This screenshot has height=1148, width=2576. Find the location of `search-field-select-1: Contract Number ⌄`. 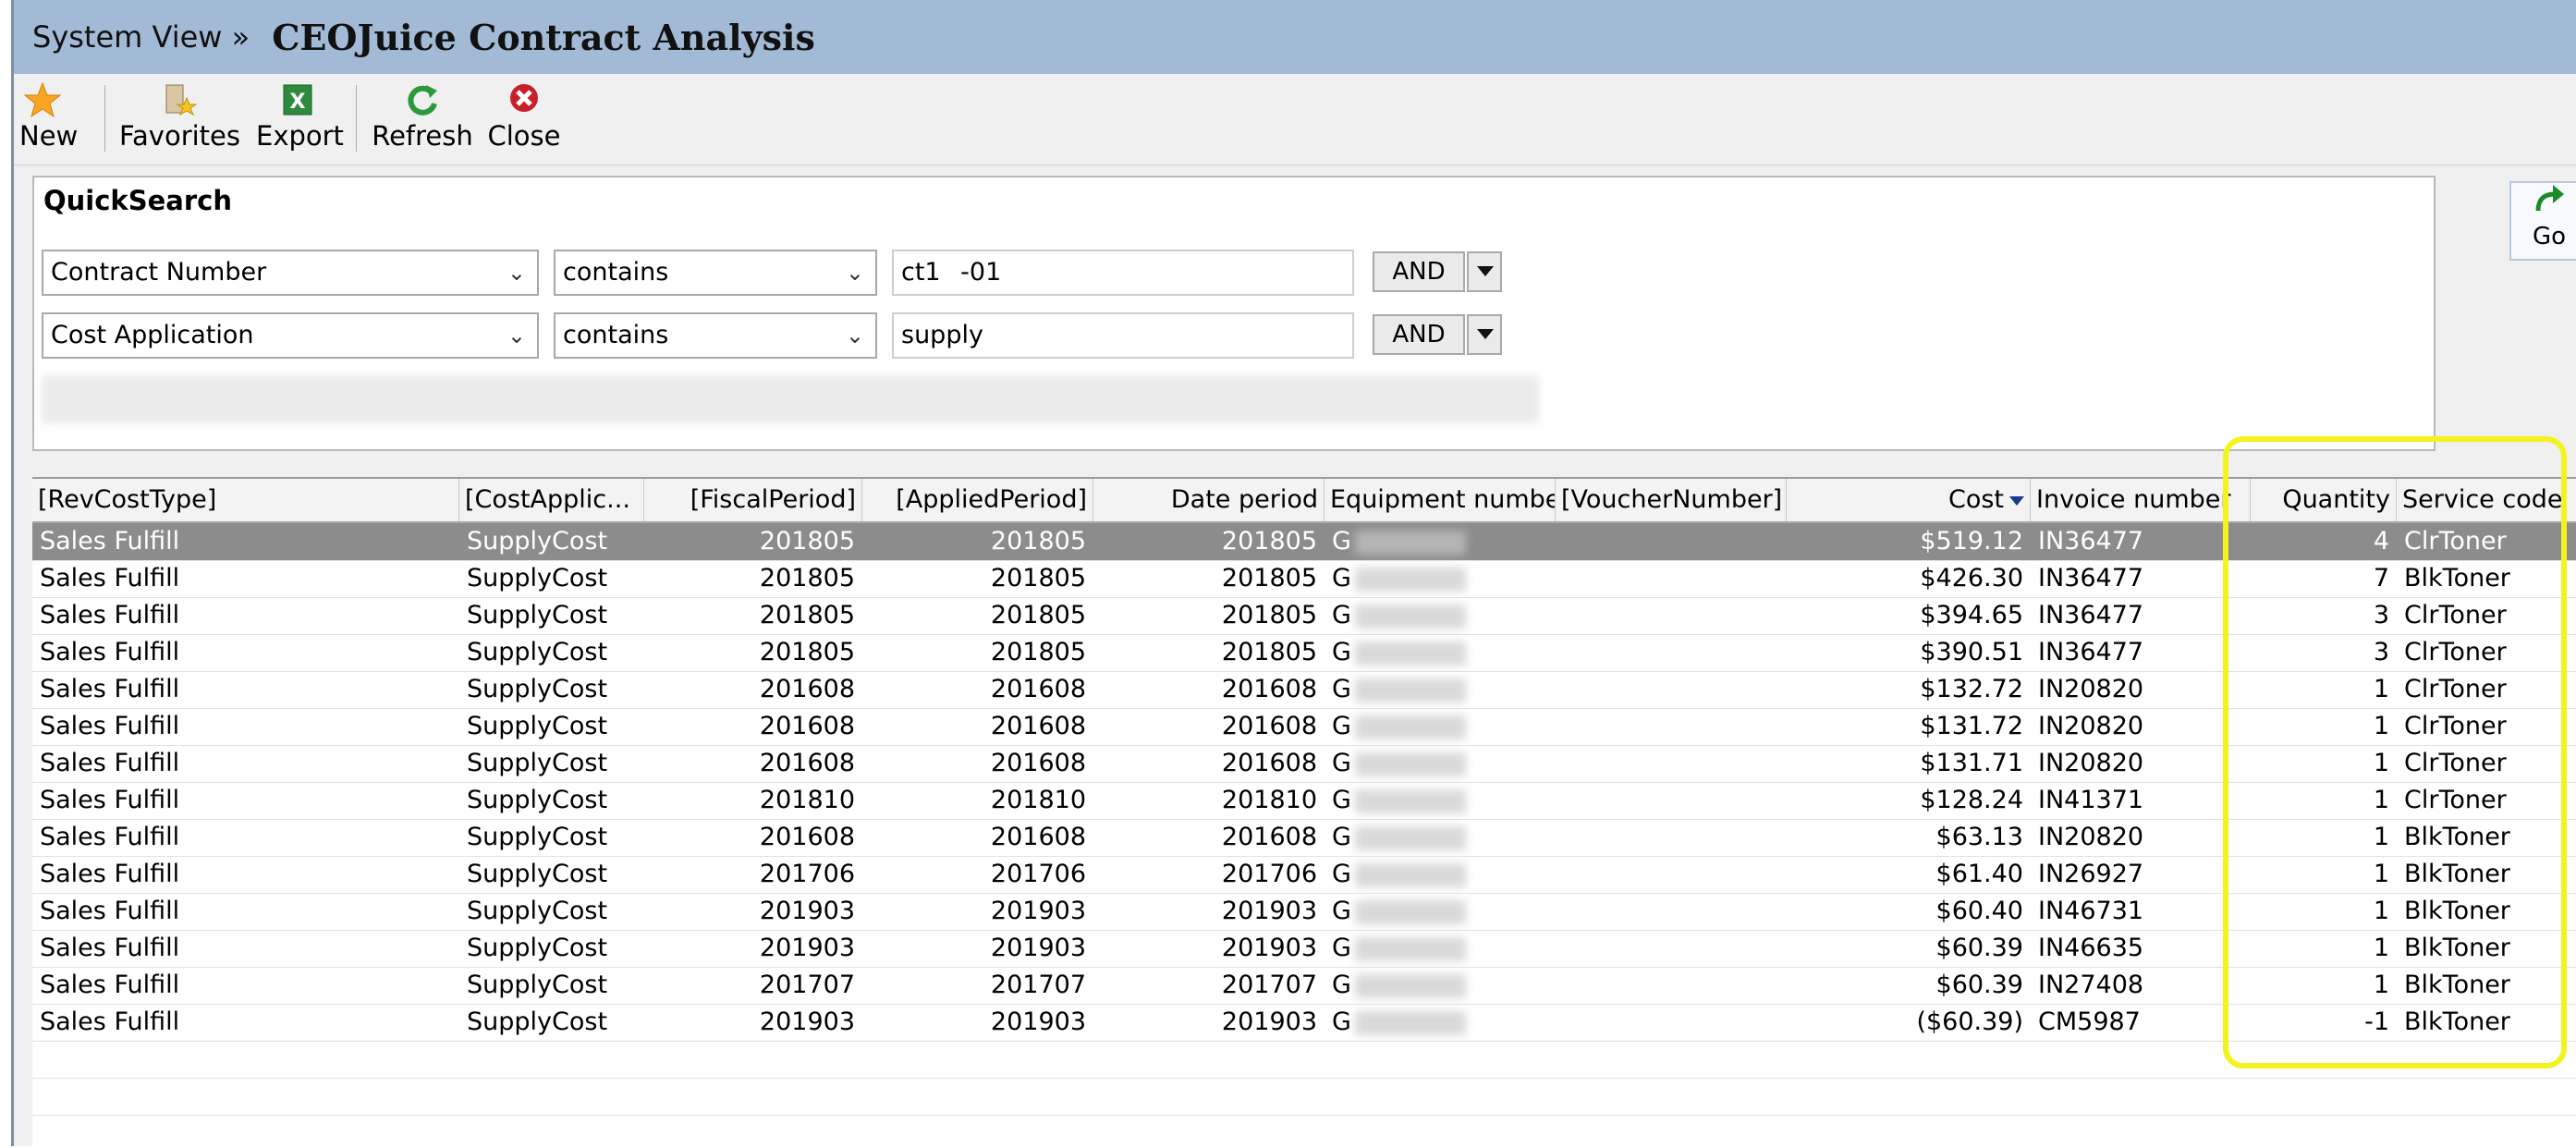

search-field-select-1: Contract Number ⌄ is located at coordinates (290, 273).